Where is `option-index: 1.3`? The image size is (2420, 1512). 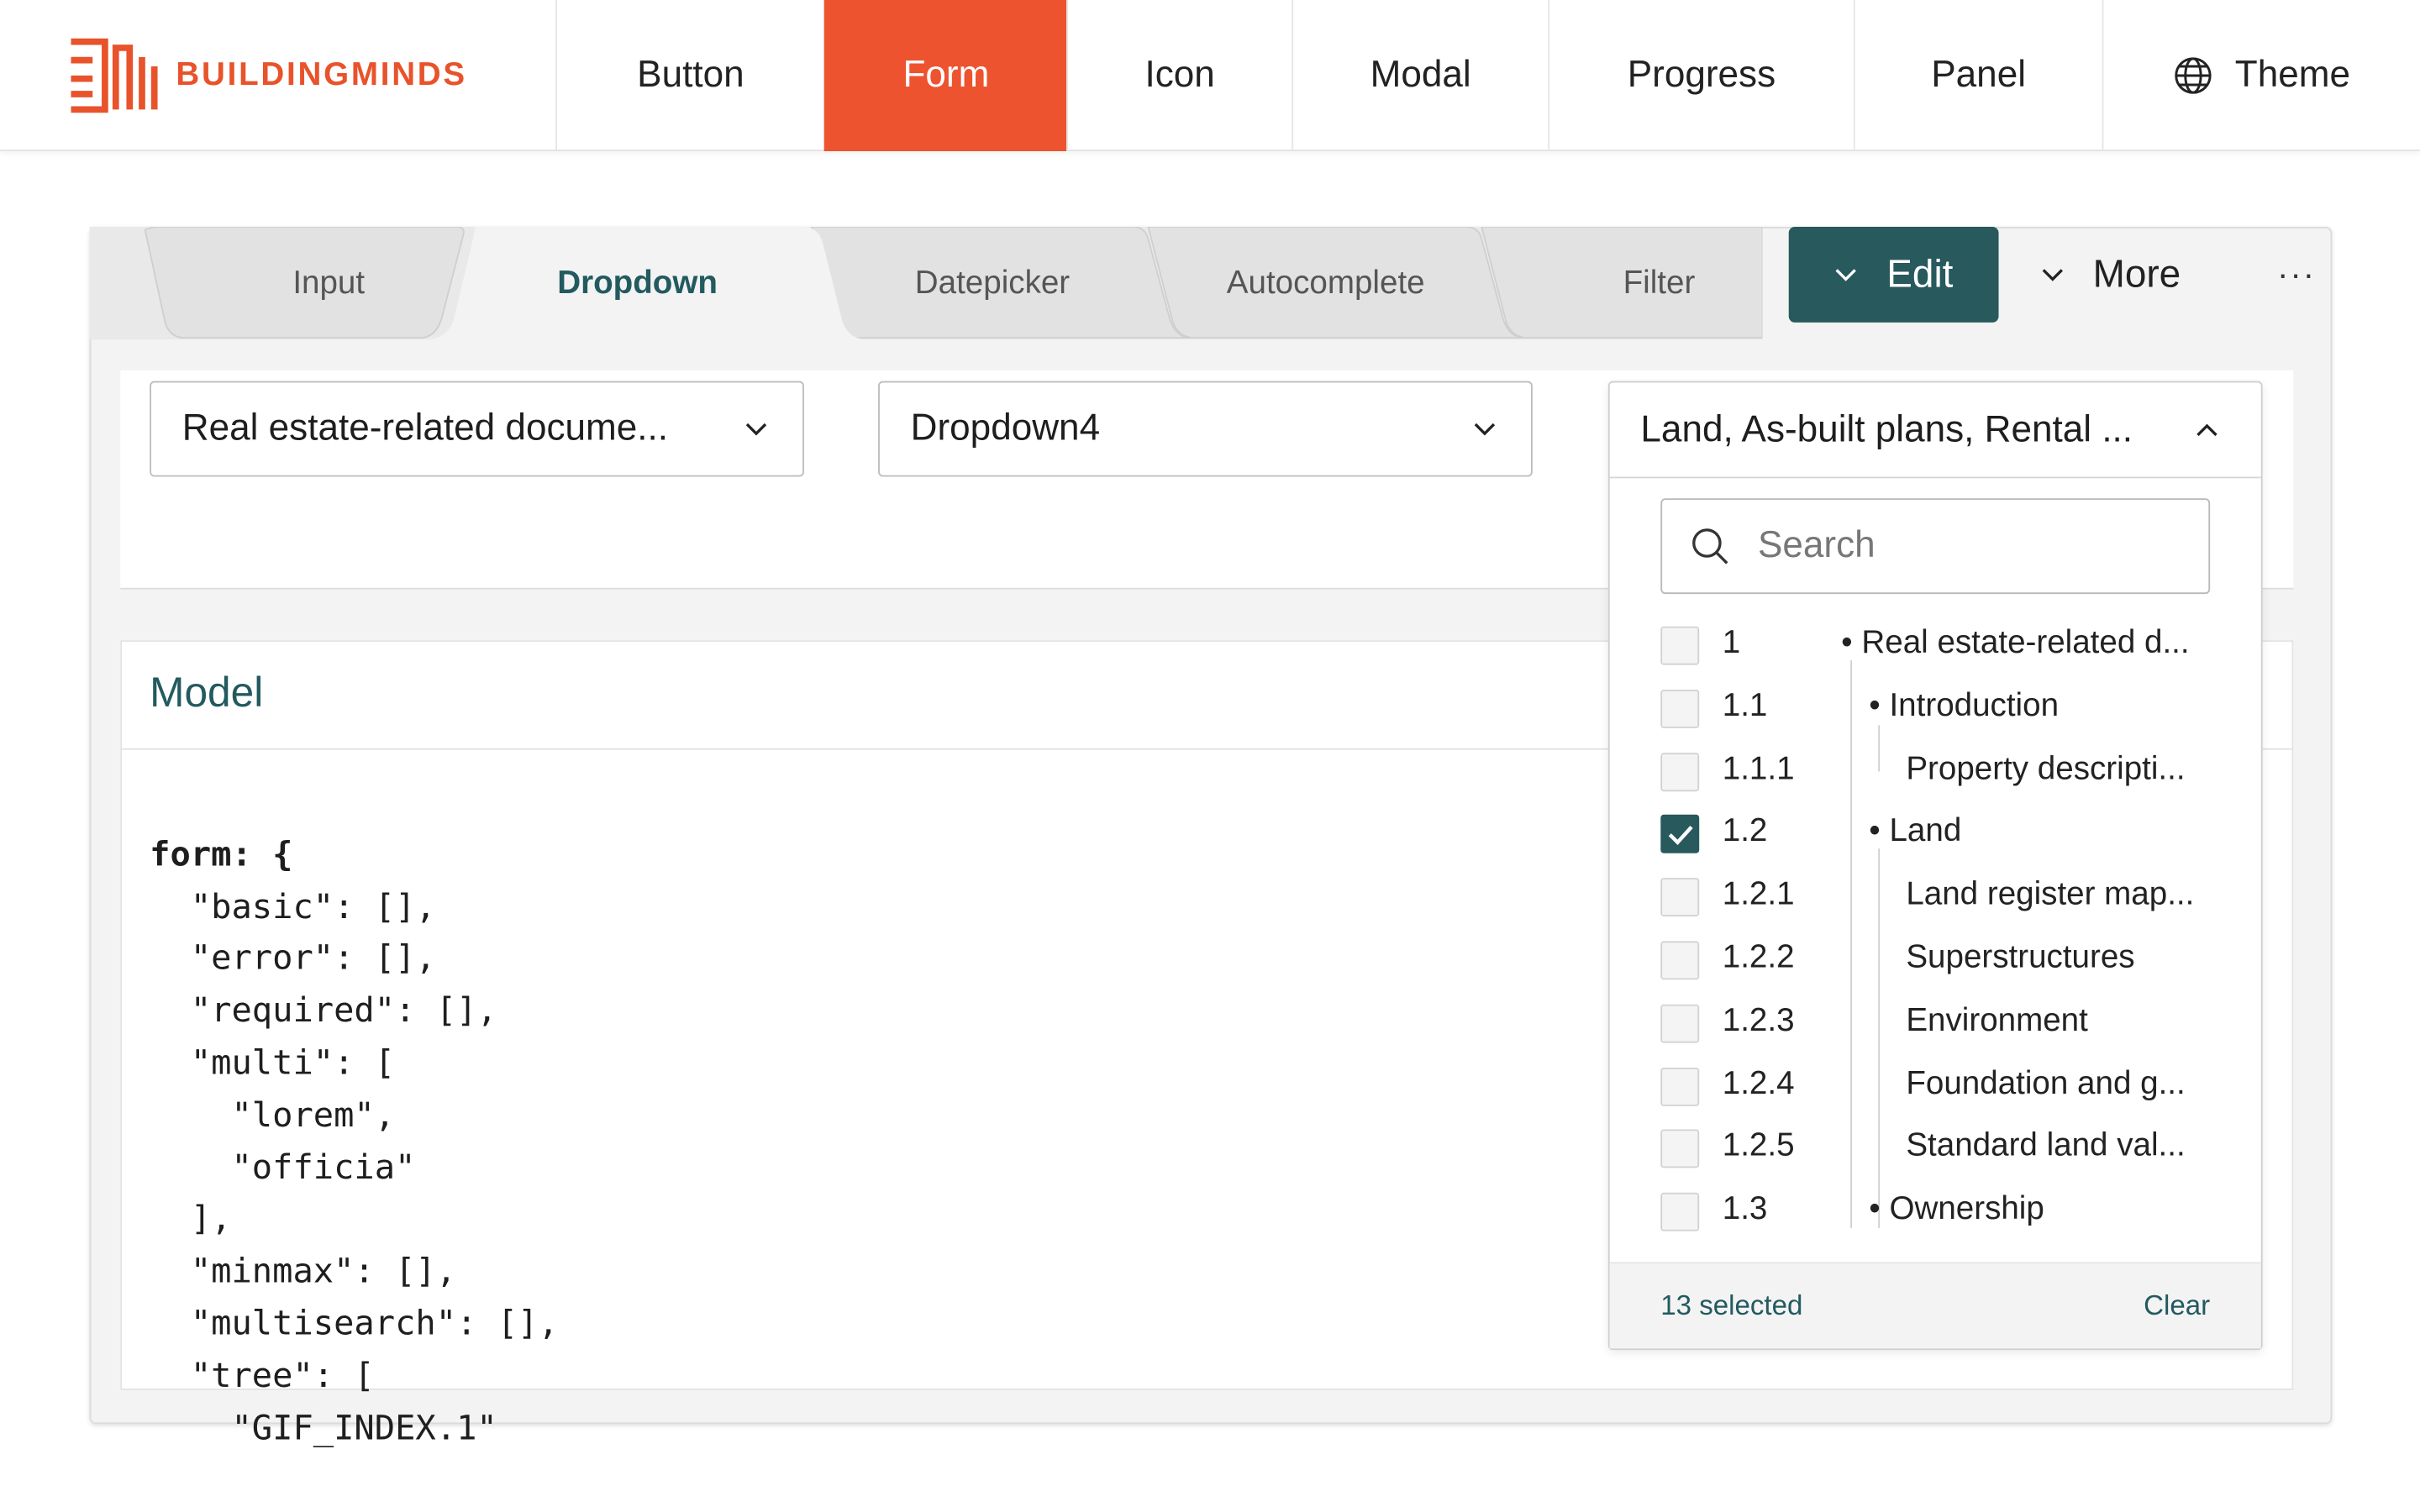
option-index: 1.3 is located at coordinates (1745, 1209).